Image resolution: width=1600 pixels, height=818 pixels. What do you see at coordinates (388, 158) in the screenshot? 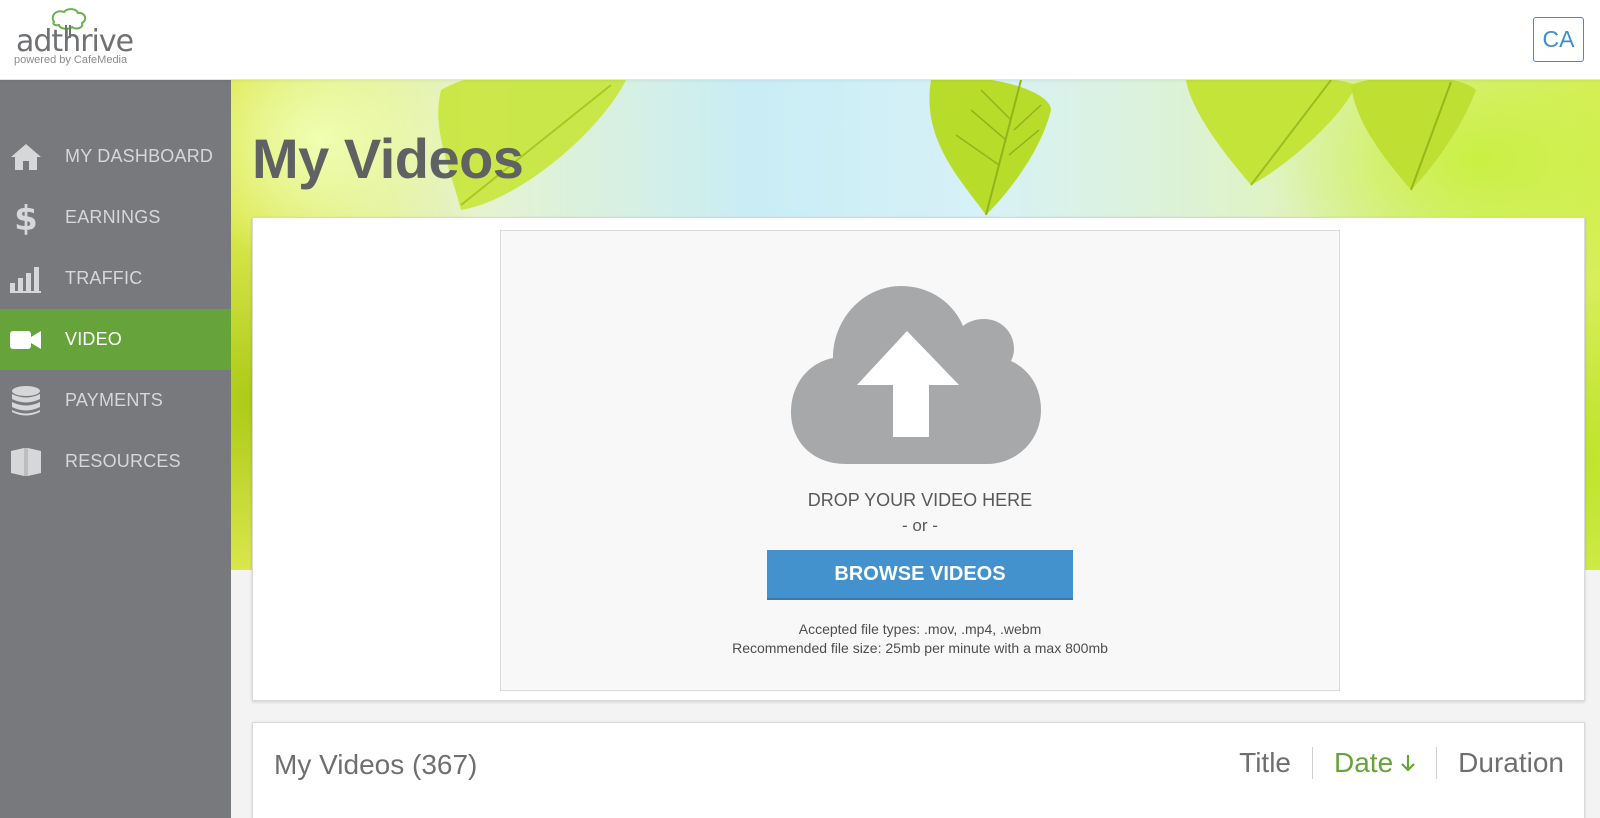
I see `page-title: My Videos` at bounding box center [388, 158].